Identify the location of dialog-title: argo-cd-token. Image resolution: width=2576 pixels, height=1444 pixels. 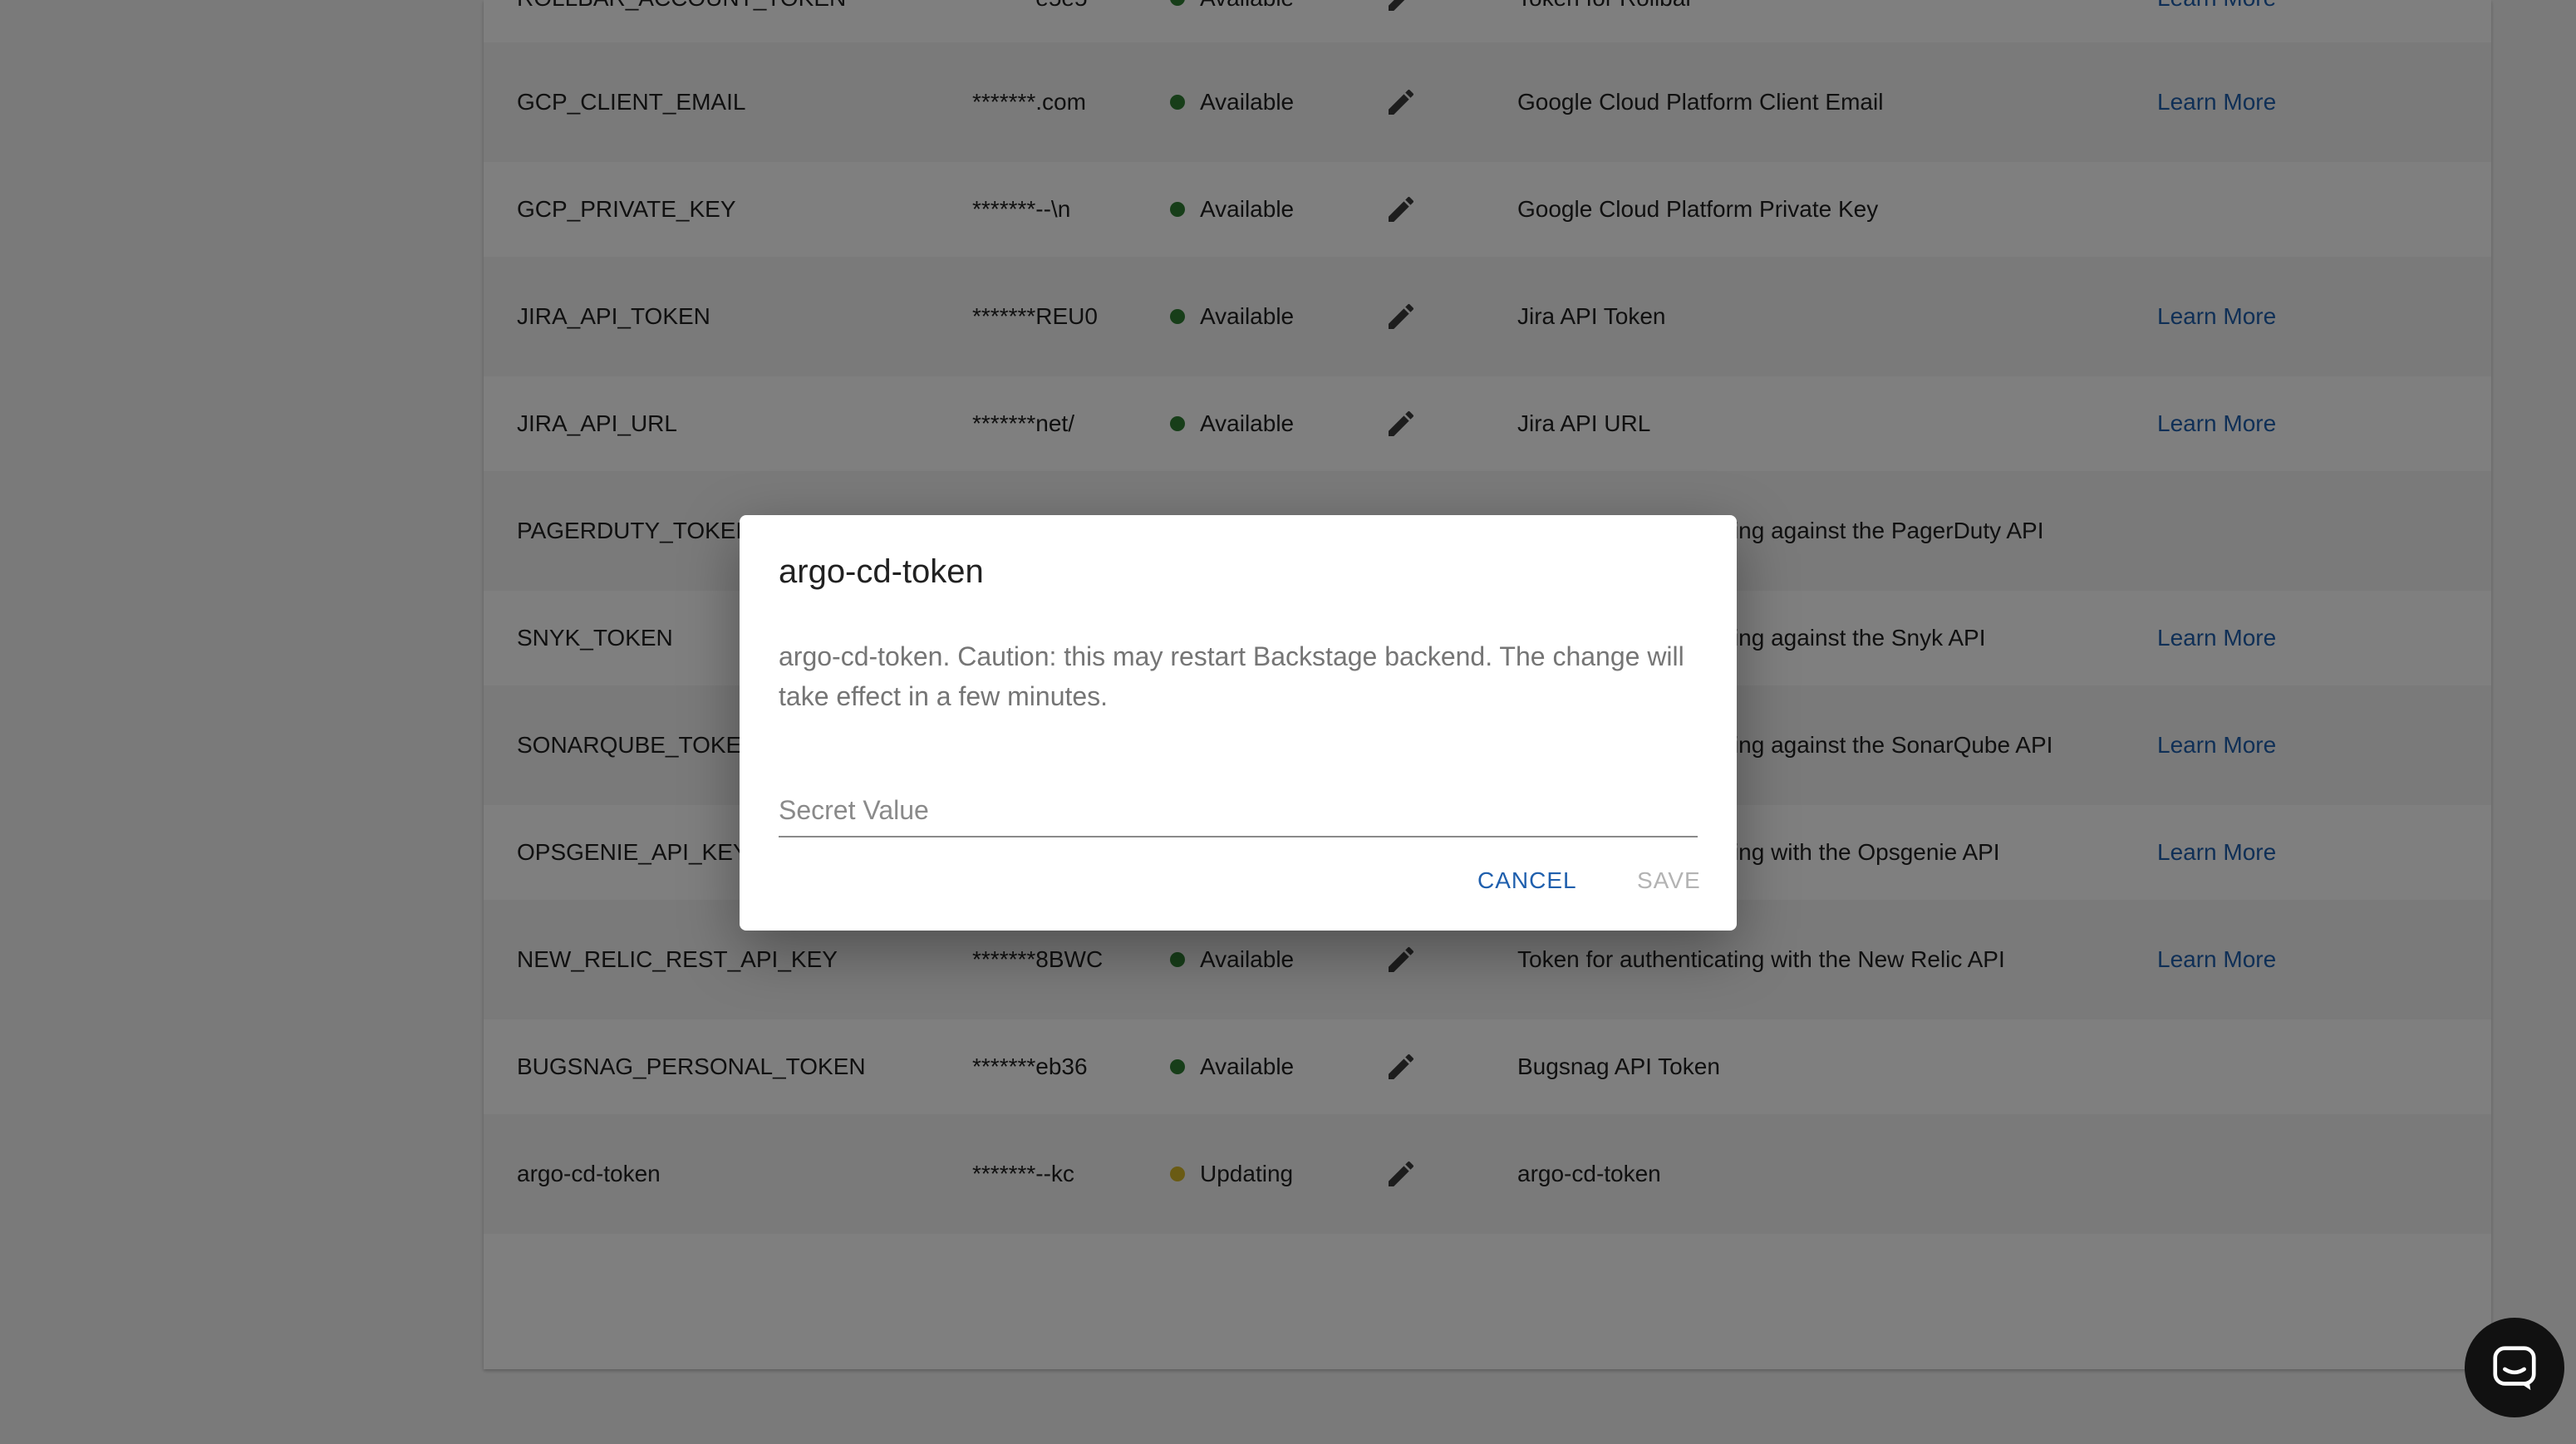
(882, 571).